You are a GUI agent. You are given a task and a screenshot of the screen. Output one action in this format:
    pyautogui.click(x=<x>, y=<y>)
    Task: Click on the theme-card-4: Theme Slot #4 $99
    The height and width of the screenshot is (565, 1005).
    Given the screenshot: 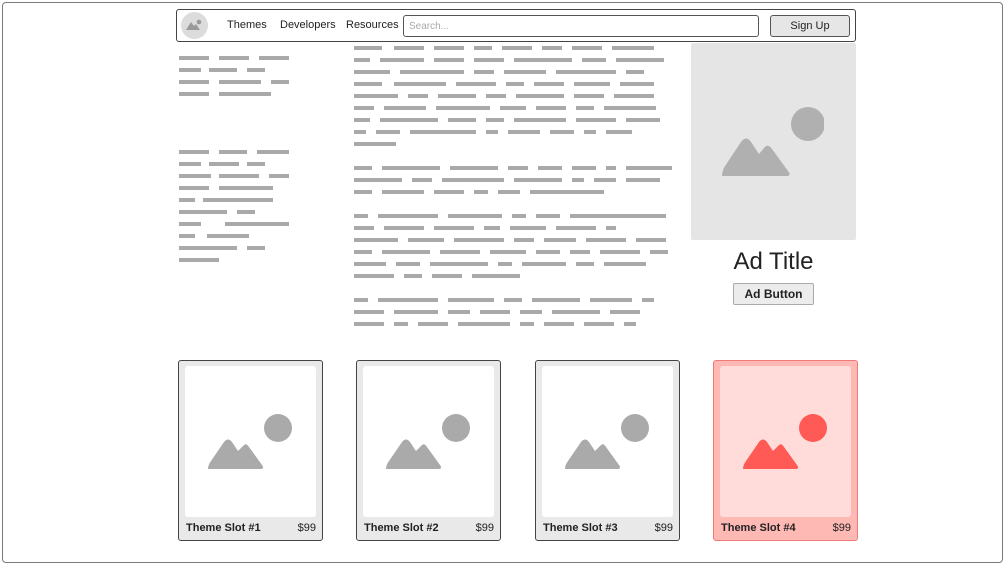 What is the action you would take?
    pyautogui.click(x=785, y=450)
    